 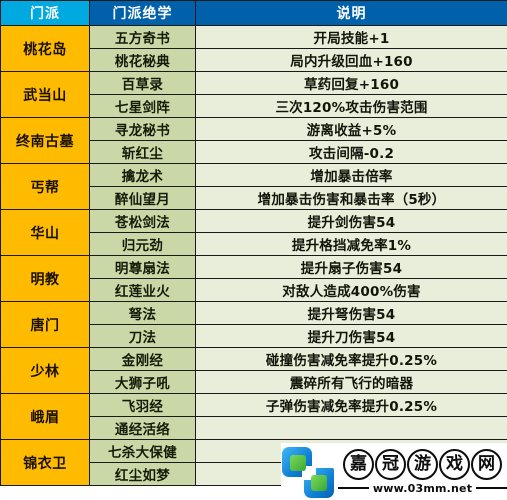 What do you see at coordinates (142, 382) in the screenshot?
I see `skill-name-cell: 大狮子吼` at bounding box center [142, 382].